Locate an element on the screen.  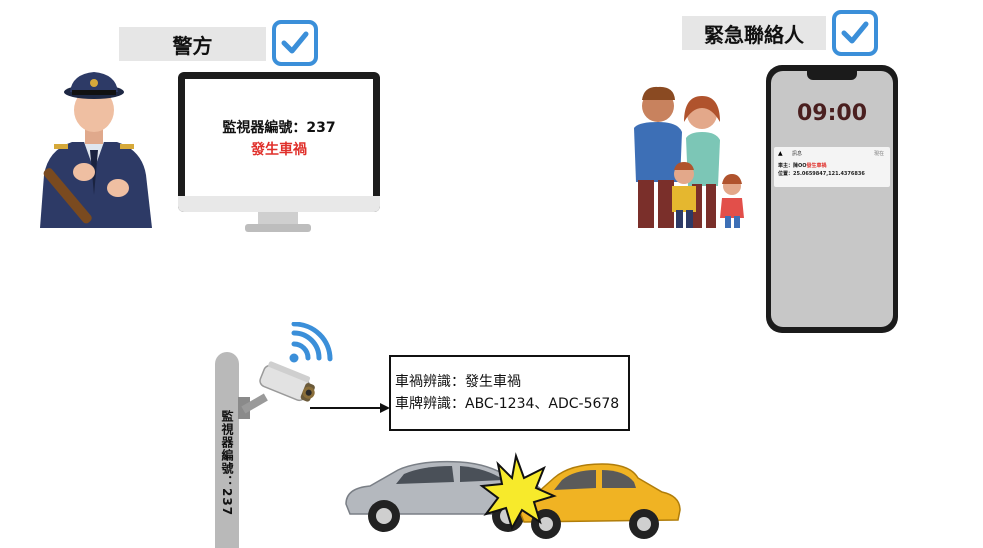
emergency-contact-label: 緊急聯絡人 is located at coordinates (754, 33).